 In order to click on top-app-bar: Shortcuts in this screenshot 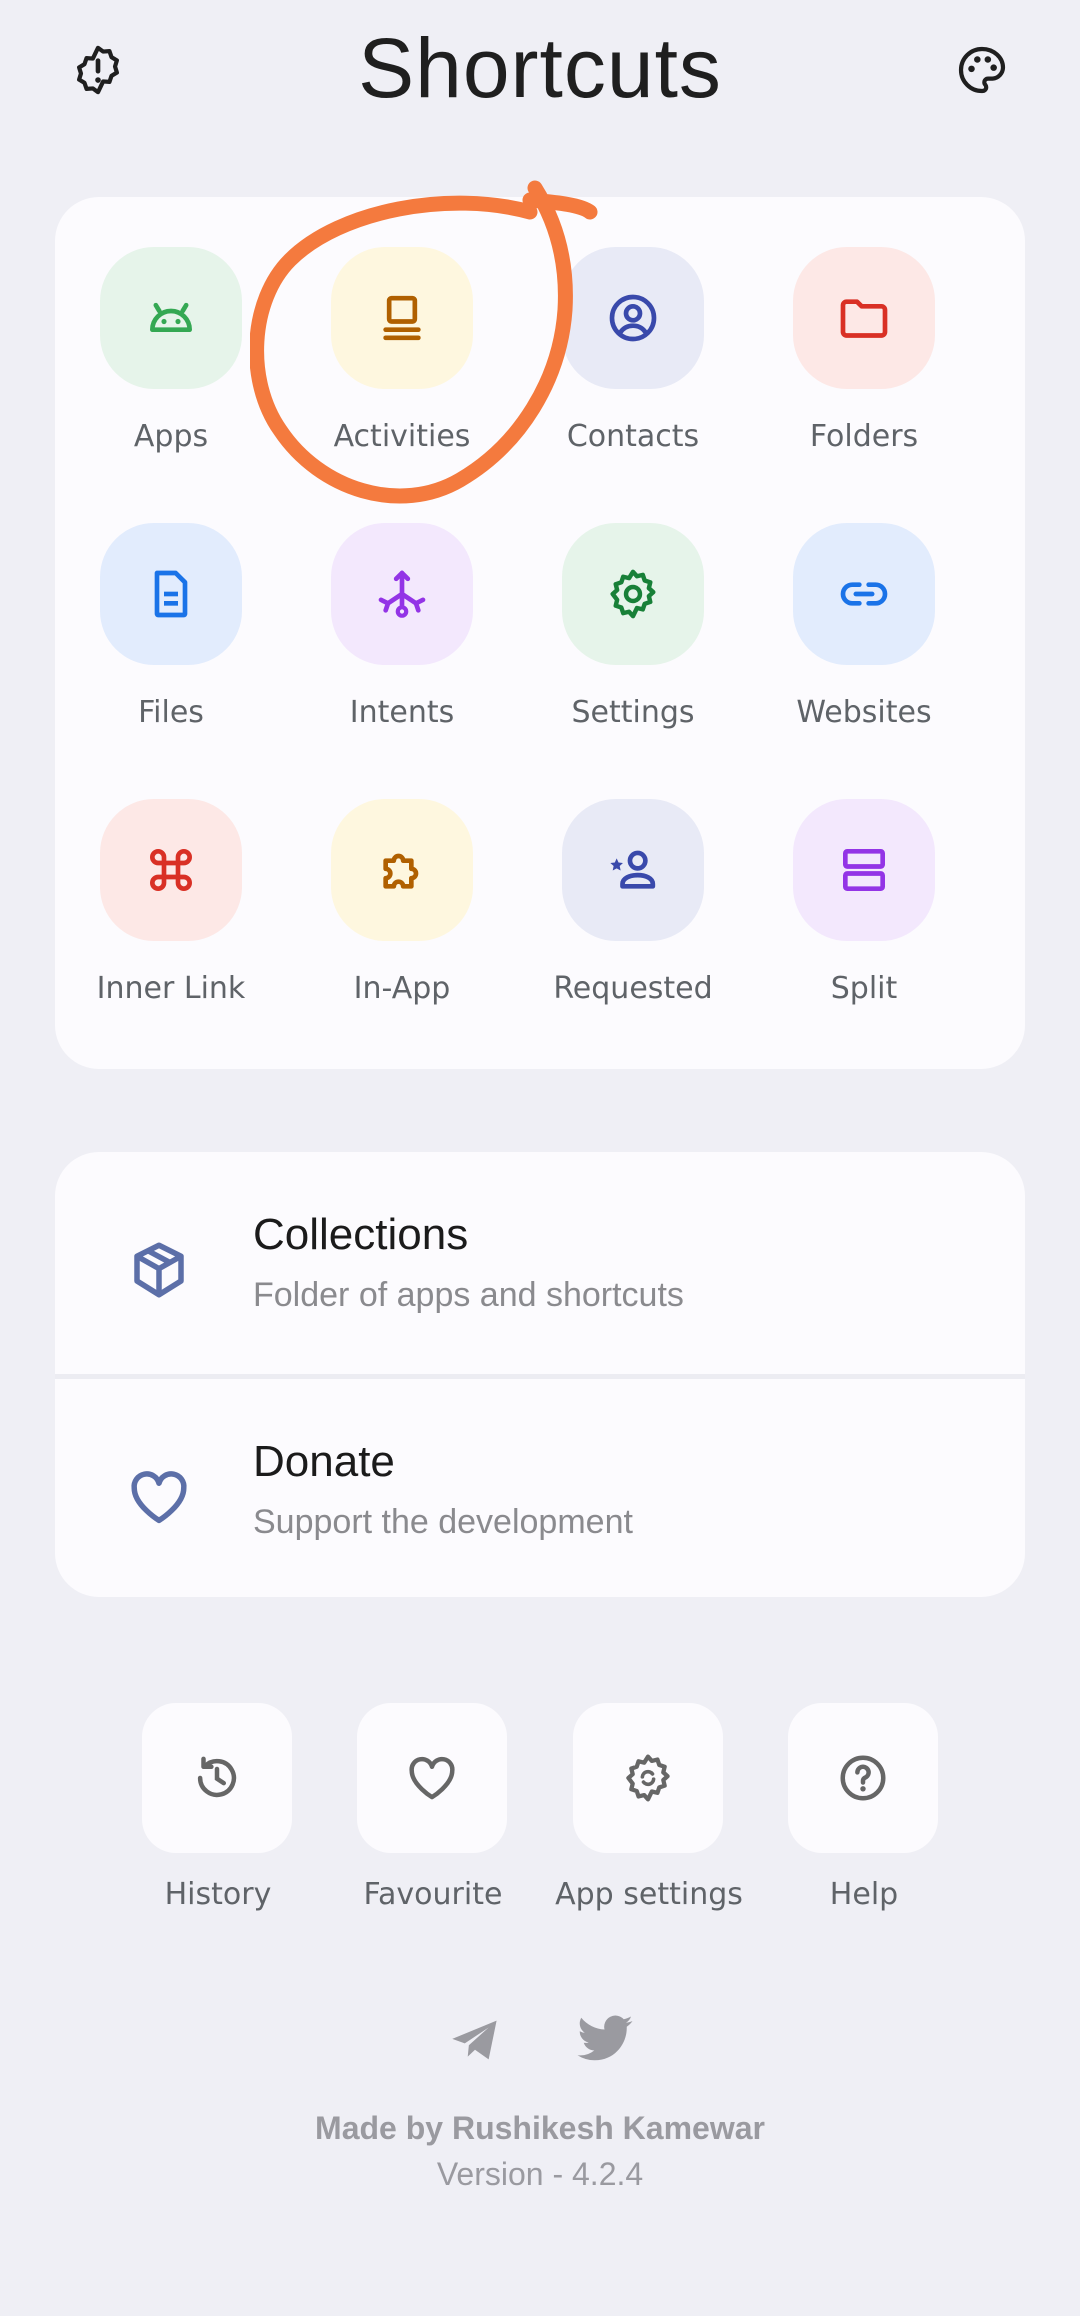, I will do `click(540, 70)`.